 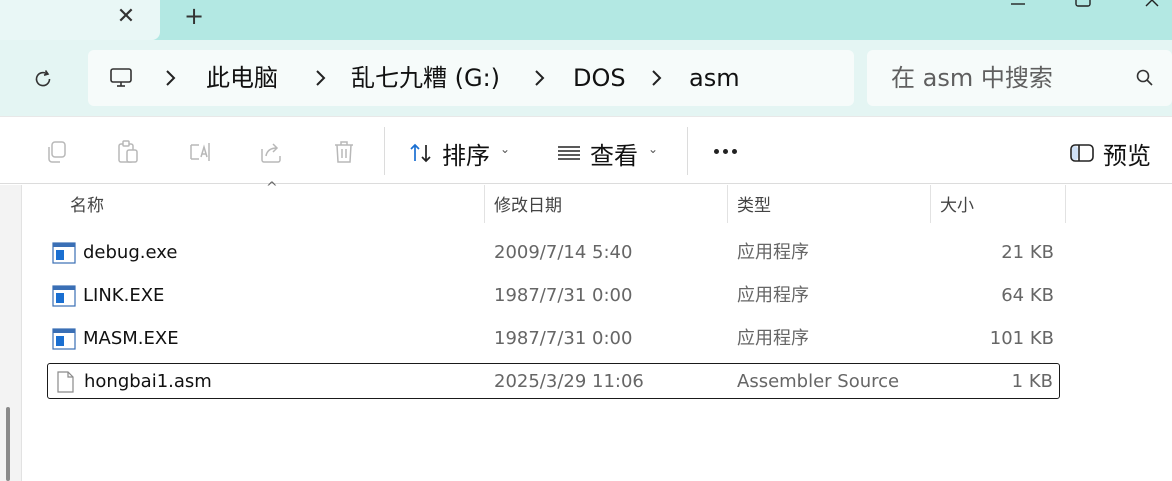 I want to click on file-name: MASM.EXE, so click(x=131, y=338).